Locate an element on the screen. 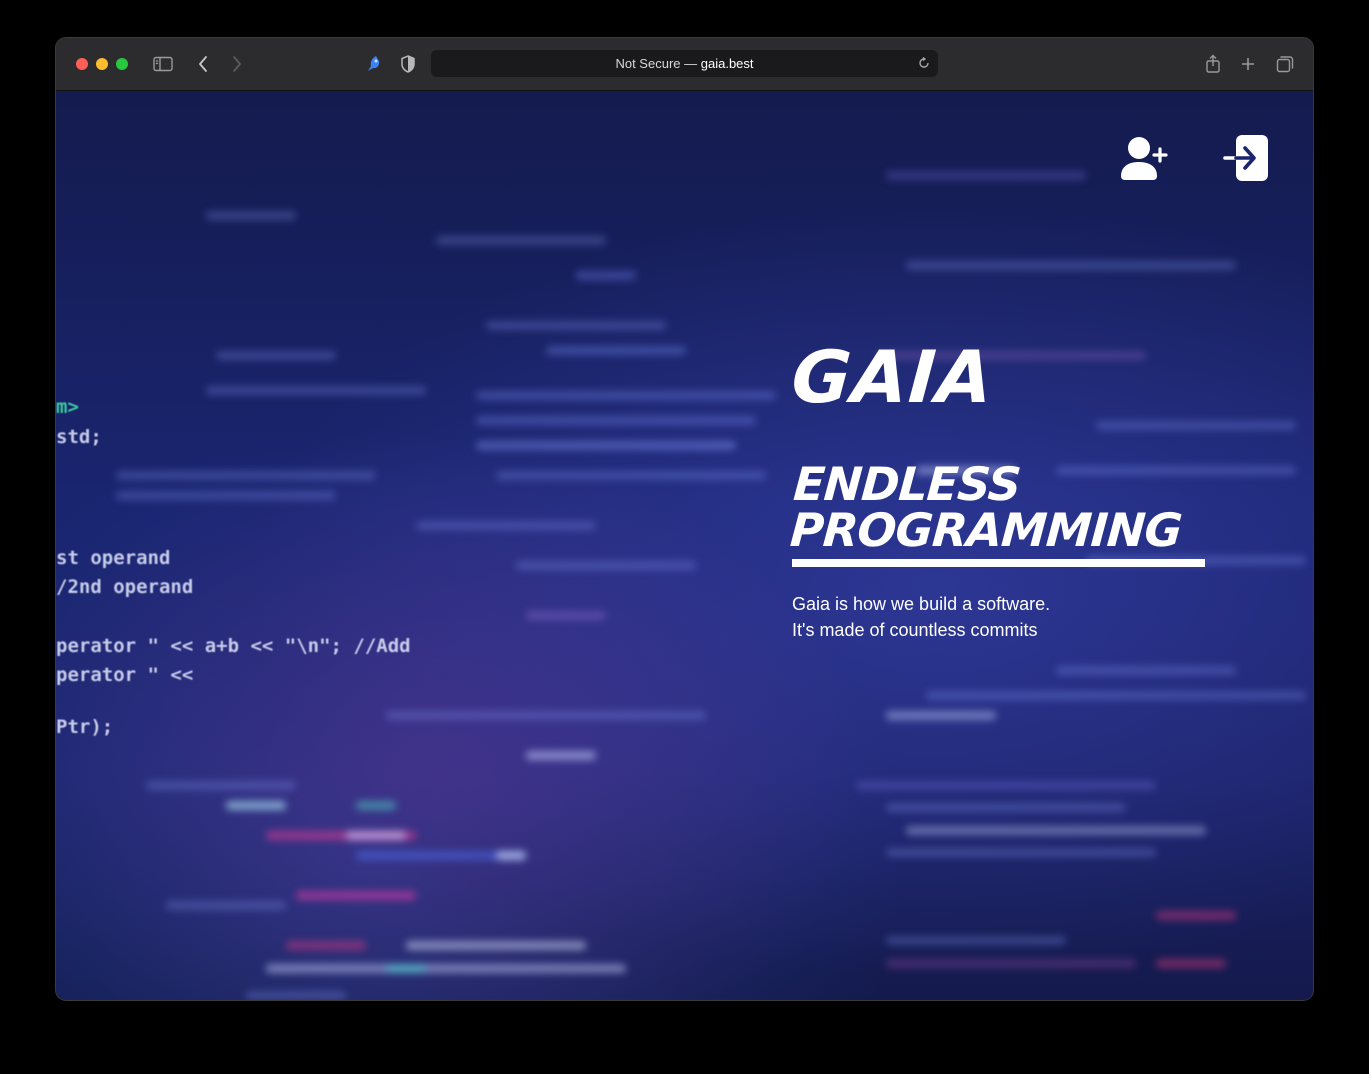  tagline-line-2: PROGRAMMING is located at coordinates (986, 530).